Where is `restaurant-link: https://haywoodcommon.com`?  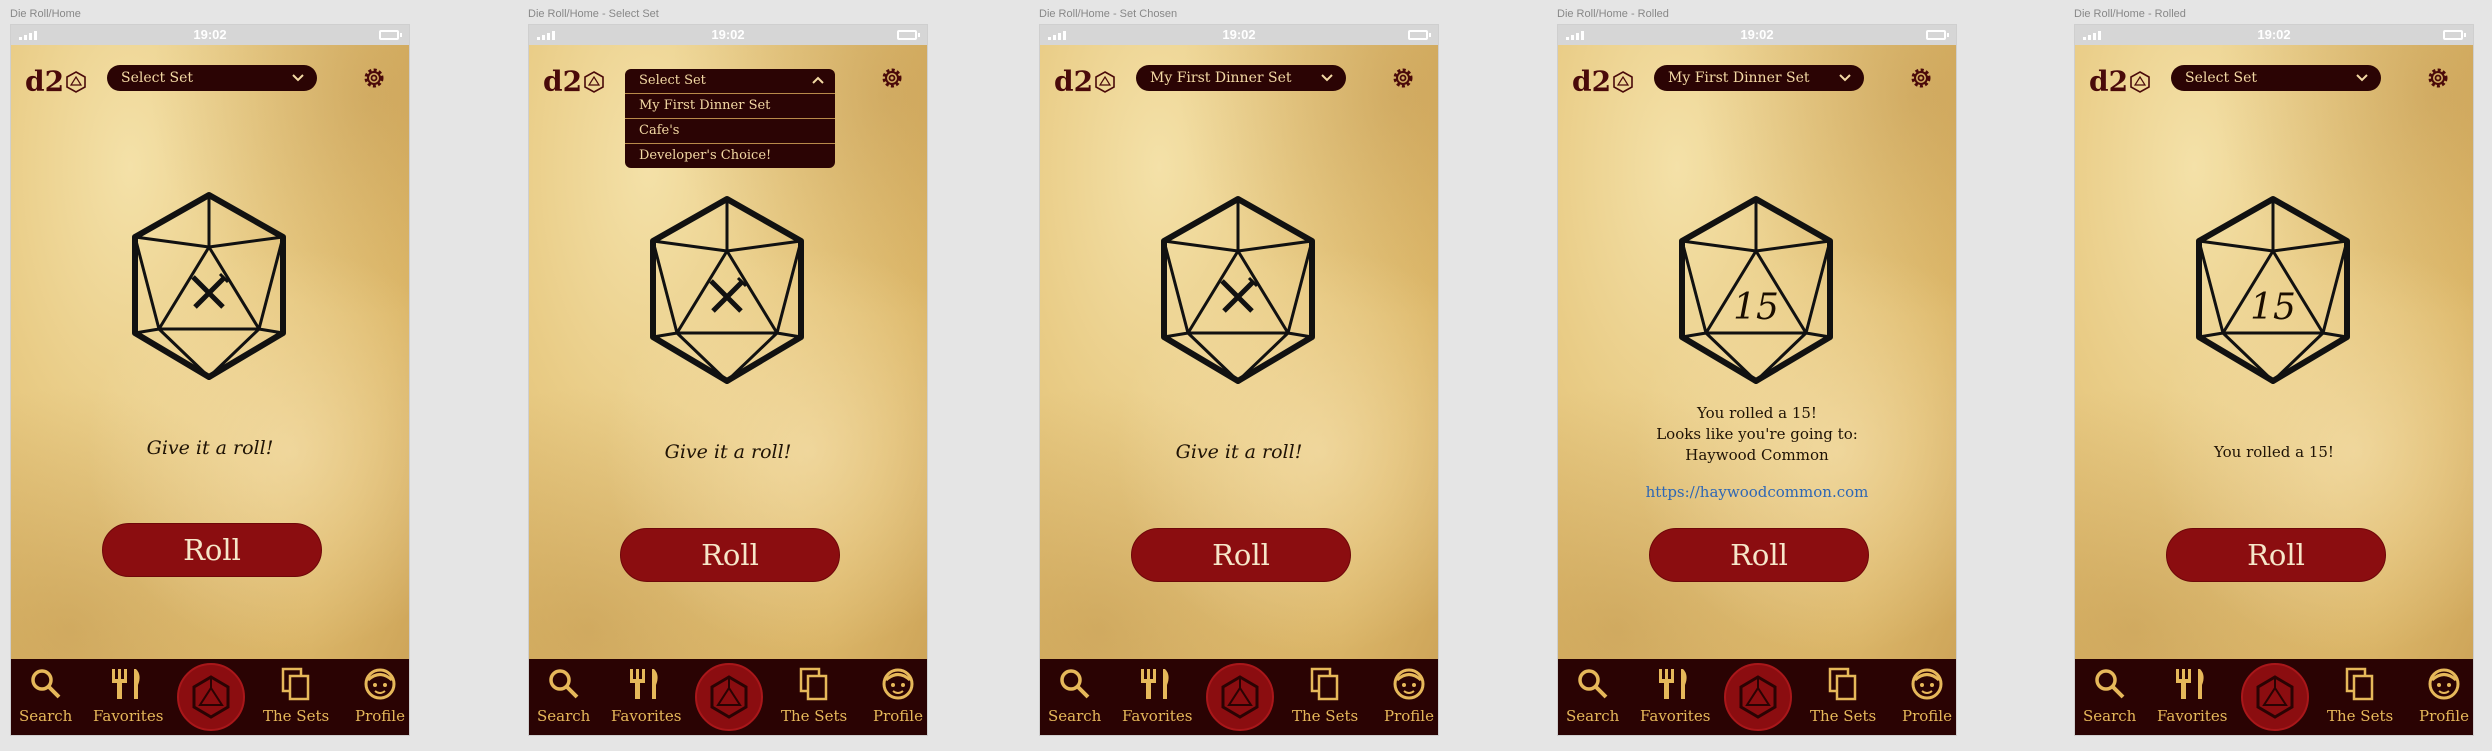 restaurant-link: https://haywoodcommon.com is located at coordinates (1757, 492).